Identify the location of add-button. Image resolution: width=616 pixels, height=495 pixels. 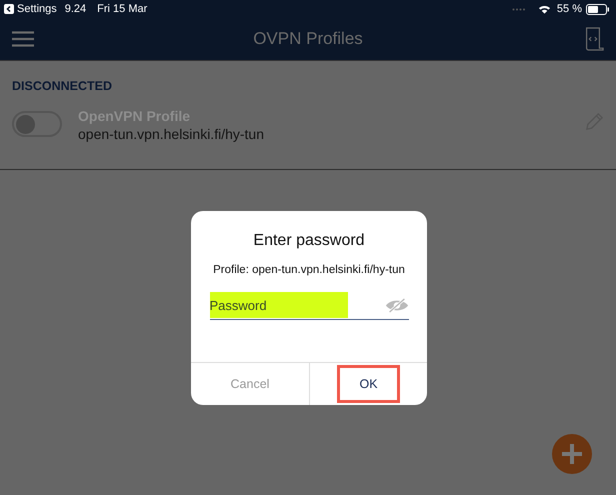
(572, 454).